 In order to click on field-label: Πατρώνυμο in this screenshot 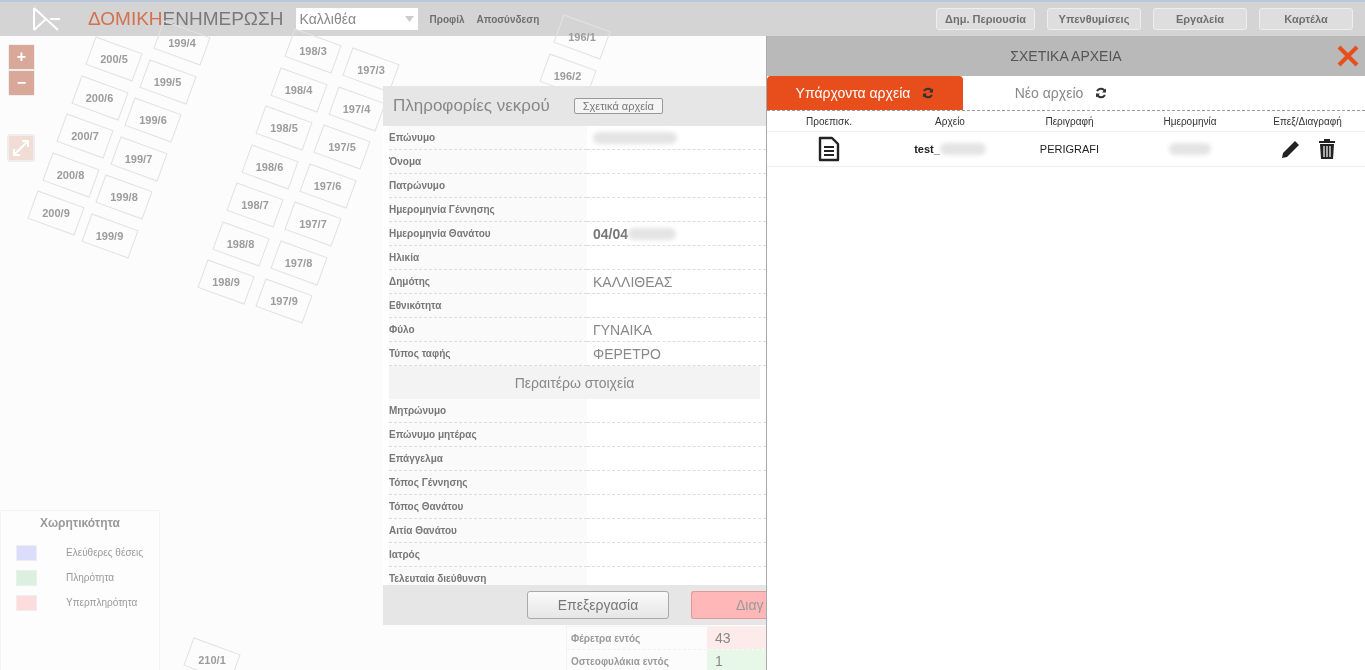, I will do `click(488, 186)`.